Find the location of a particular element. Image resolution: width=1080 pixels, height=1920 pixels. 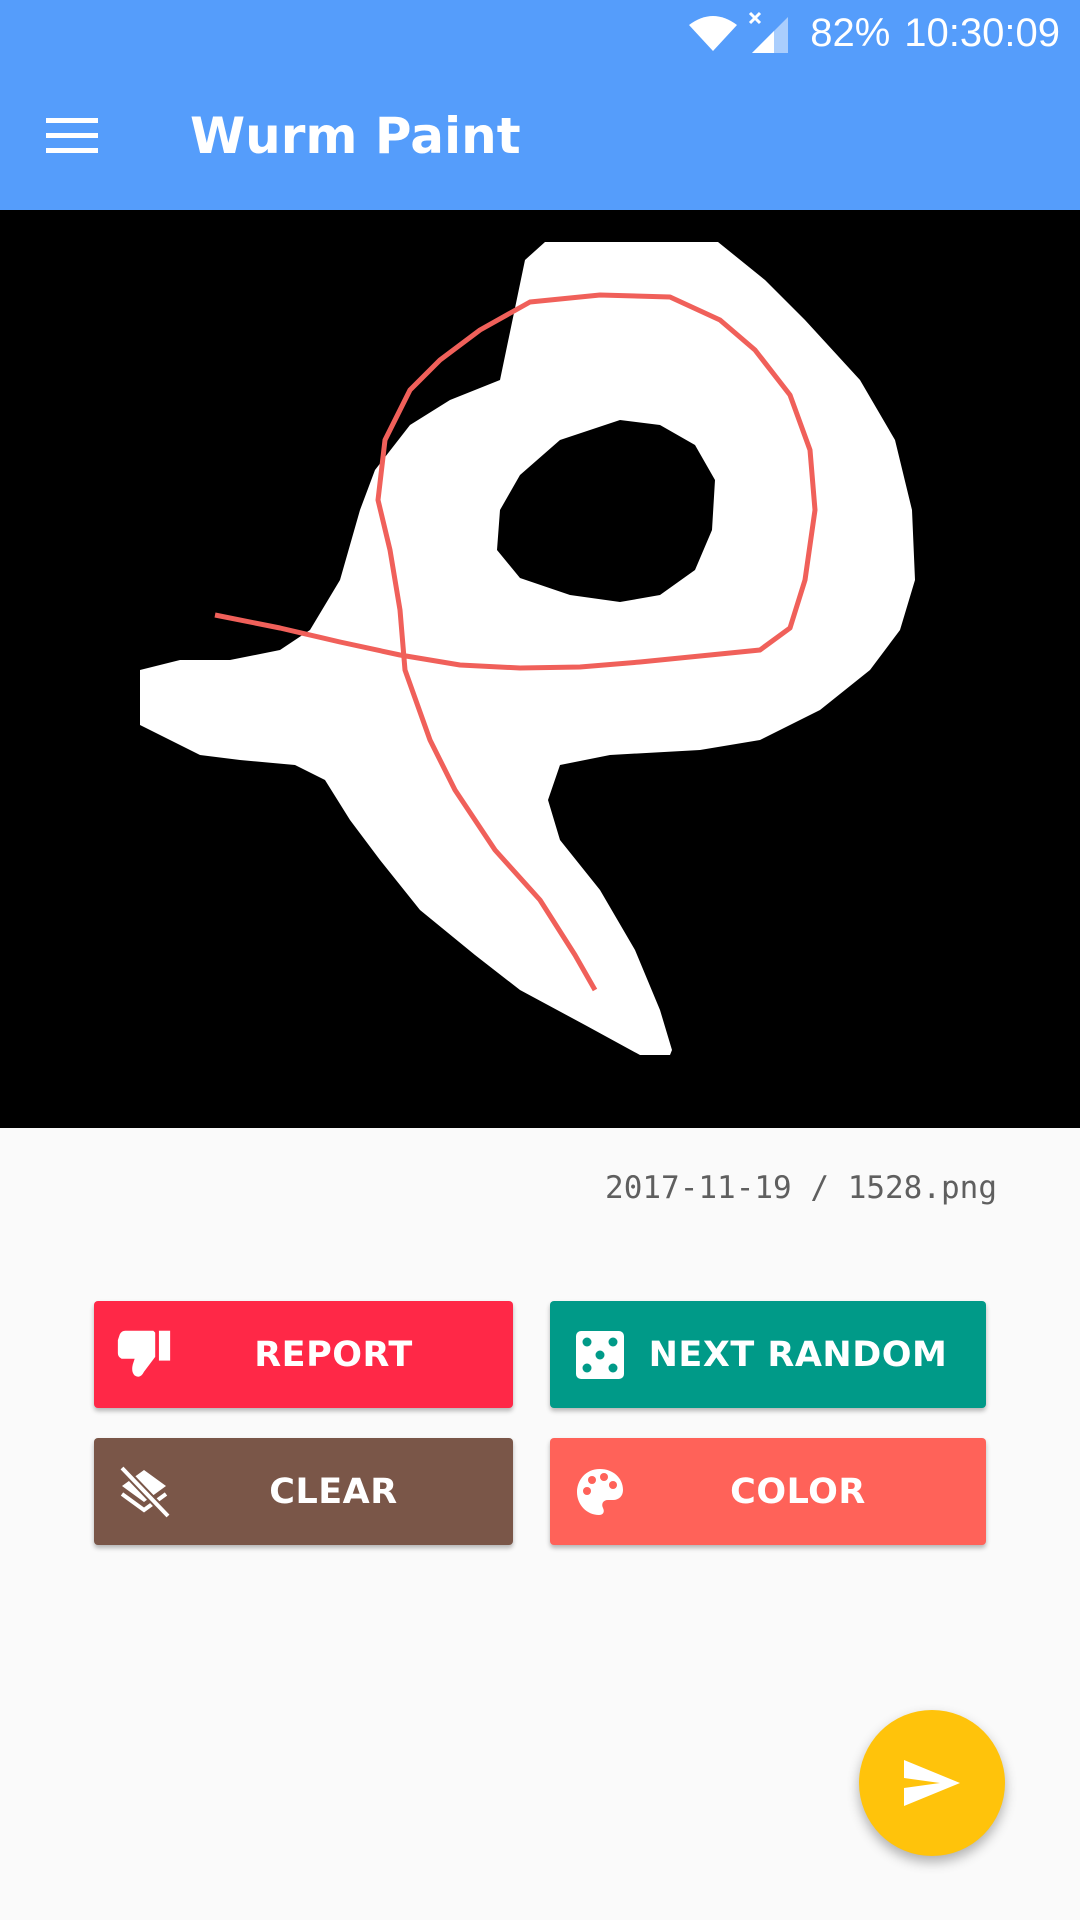

status-icons: 82% 10:30:09 is located at coordinates (874, 33).